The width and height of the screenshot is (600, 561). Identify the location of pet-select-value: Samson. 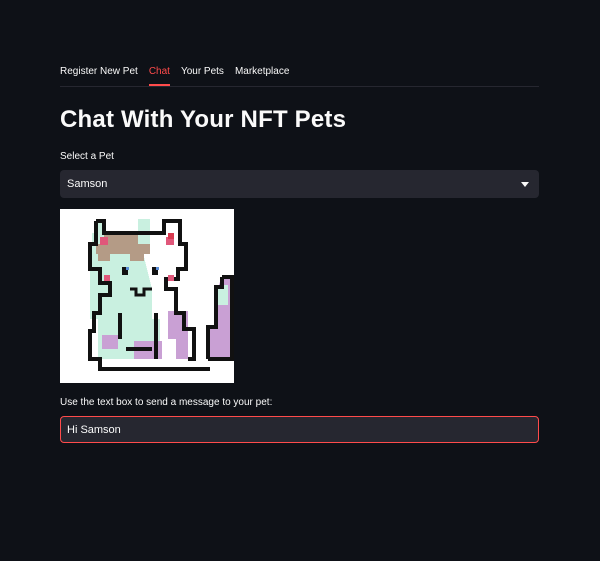
(87, 184).